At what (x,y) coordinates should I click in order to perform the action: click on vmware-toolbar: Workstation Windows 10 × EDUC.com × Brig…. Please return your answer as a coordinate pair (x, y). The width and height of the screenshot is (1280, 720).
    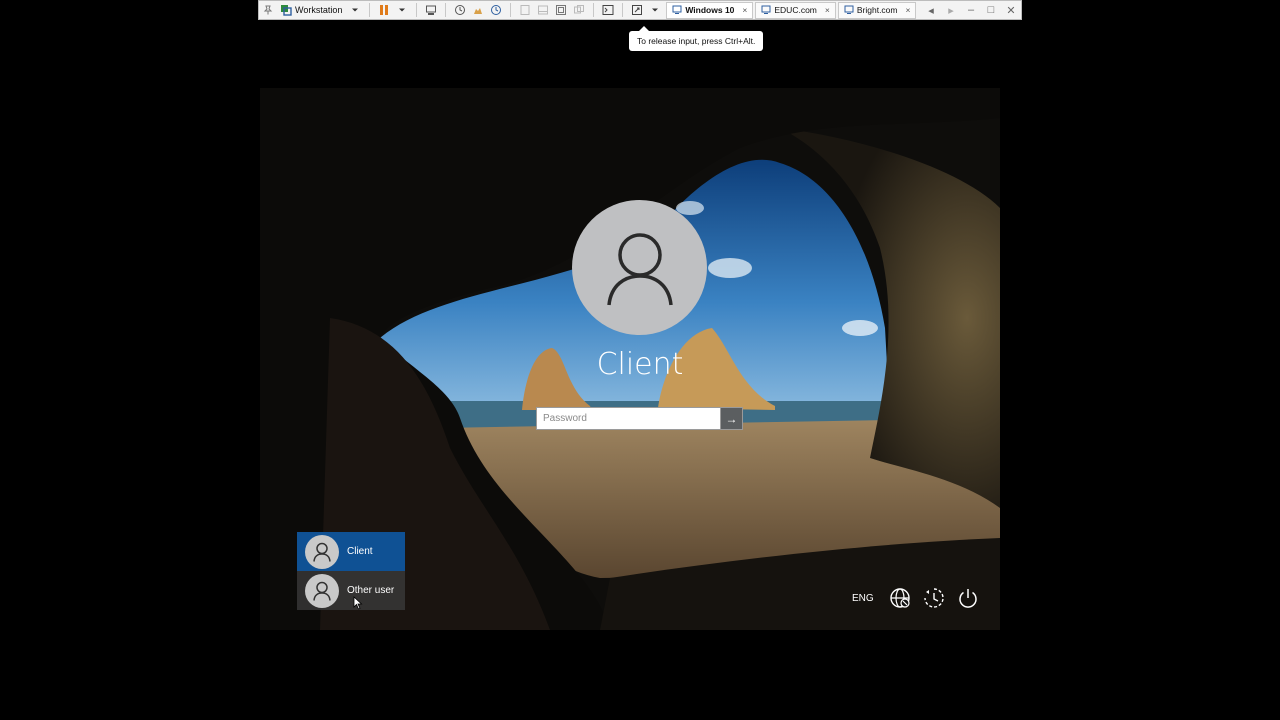
    Looking at the image, I should click on (640, 10).